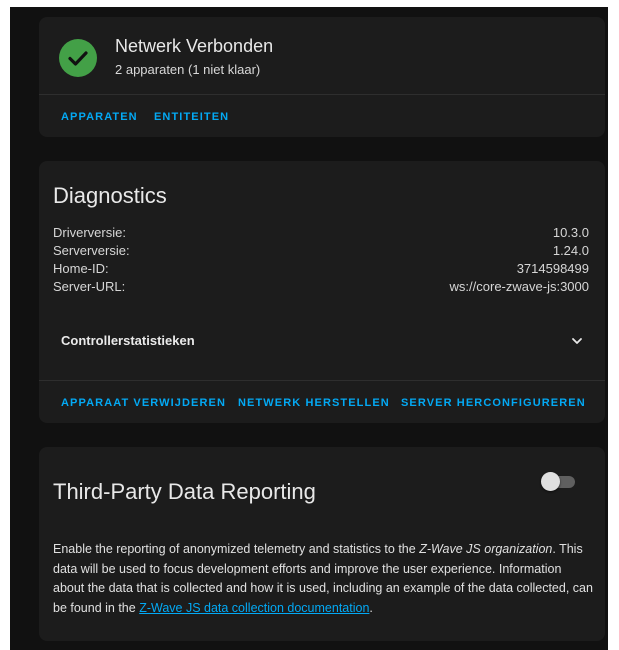  What do you see at coordinates (570, 250) in the screenshot?
I see `row-value: 1.24.0` at bounding box center [570, 250].